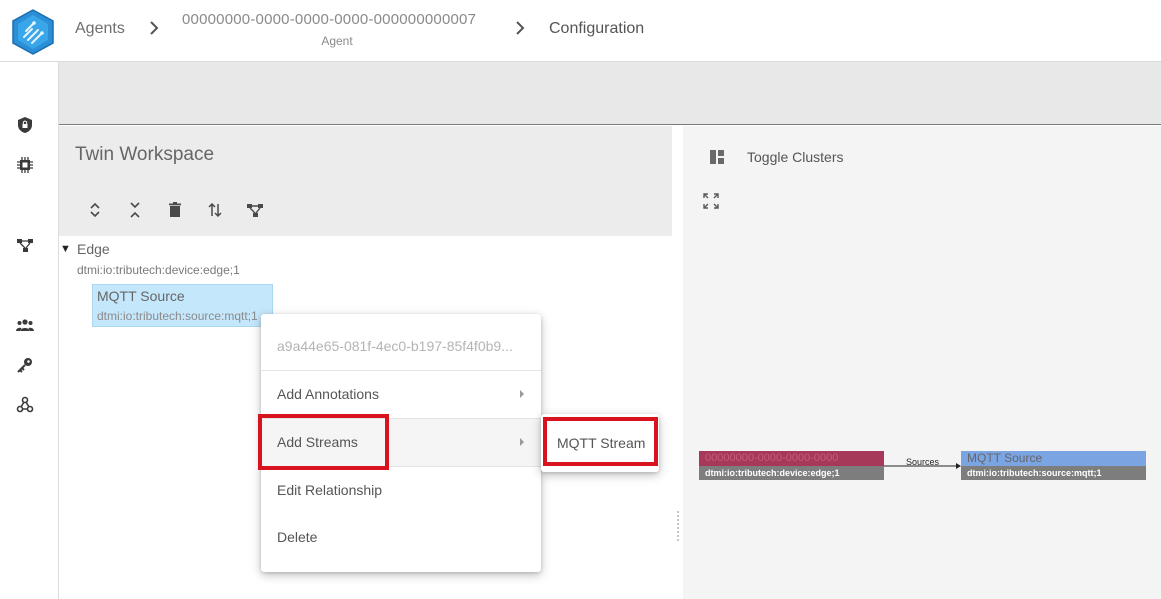 This screenshot has width=1161, height=599. I want to click on webhook-icon, so click(25, 405).